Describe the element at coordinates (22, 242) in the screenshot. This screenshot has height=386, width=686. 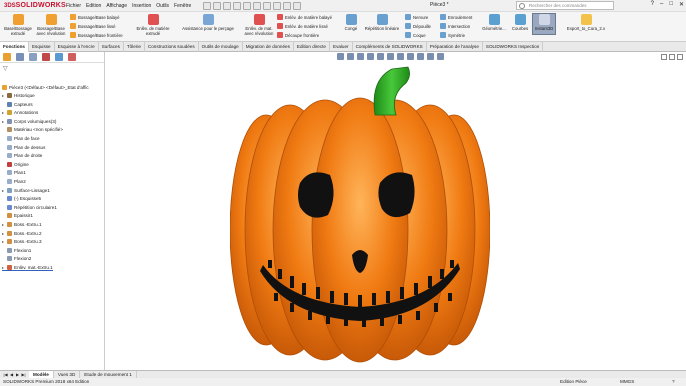
I see `tree-item: ▸ Boss.-Extru.3` at that location.